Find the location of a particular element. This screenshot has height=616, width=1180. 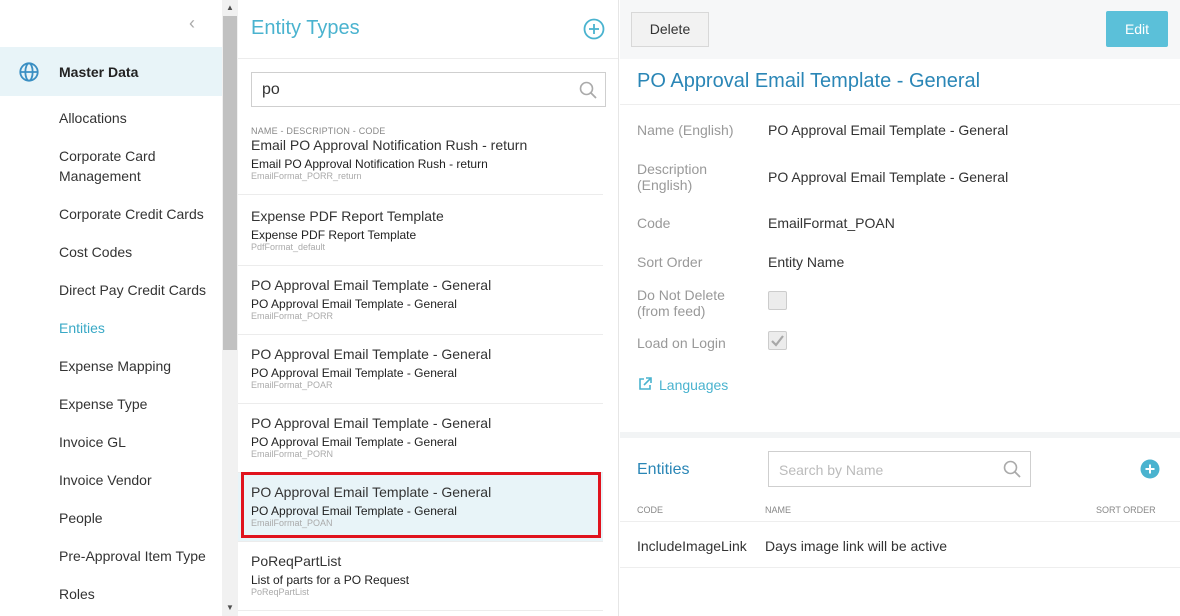

item-code: PoReqPartList is located at coordinates (280, 592).